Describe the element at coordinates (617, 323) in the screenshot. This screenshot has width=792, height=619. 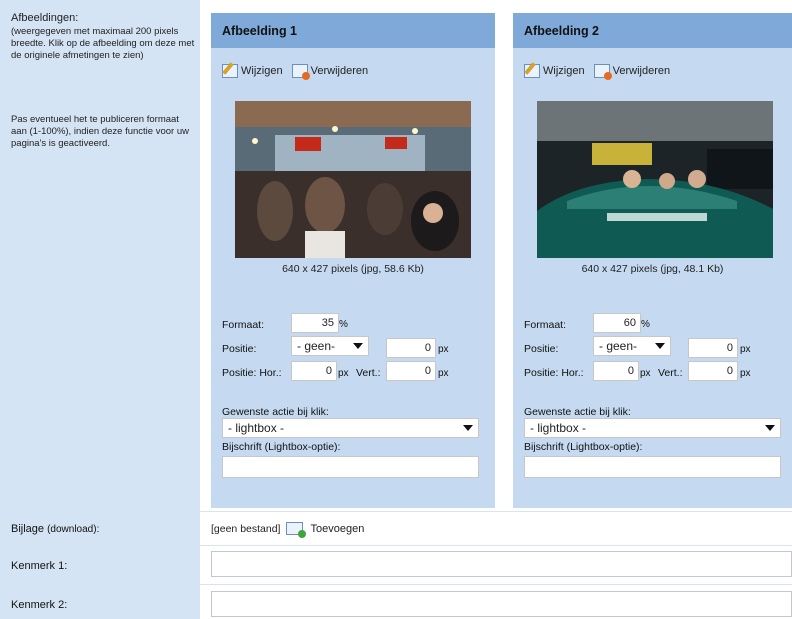
I see `format-input: 60` at that location.